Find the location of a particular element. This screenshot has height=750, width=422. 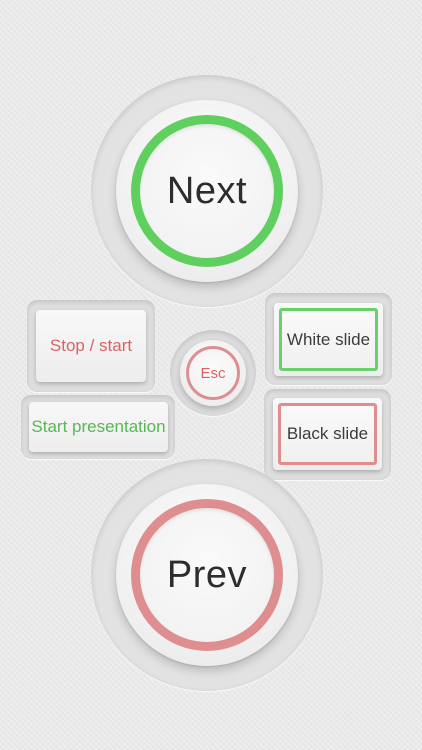

esc-button-ring: Esc is located at coordinates (213, 373).